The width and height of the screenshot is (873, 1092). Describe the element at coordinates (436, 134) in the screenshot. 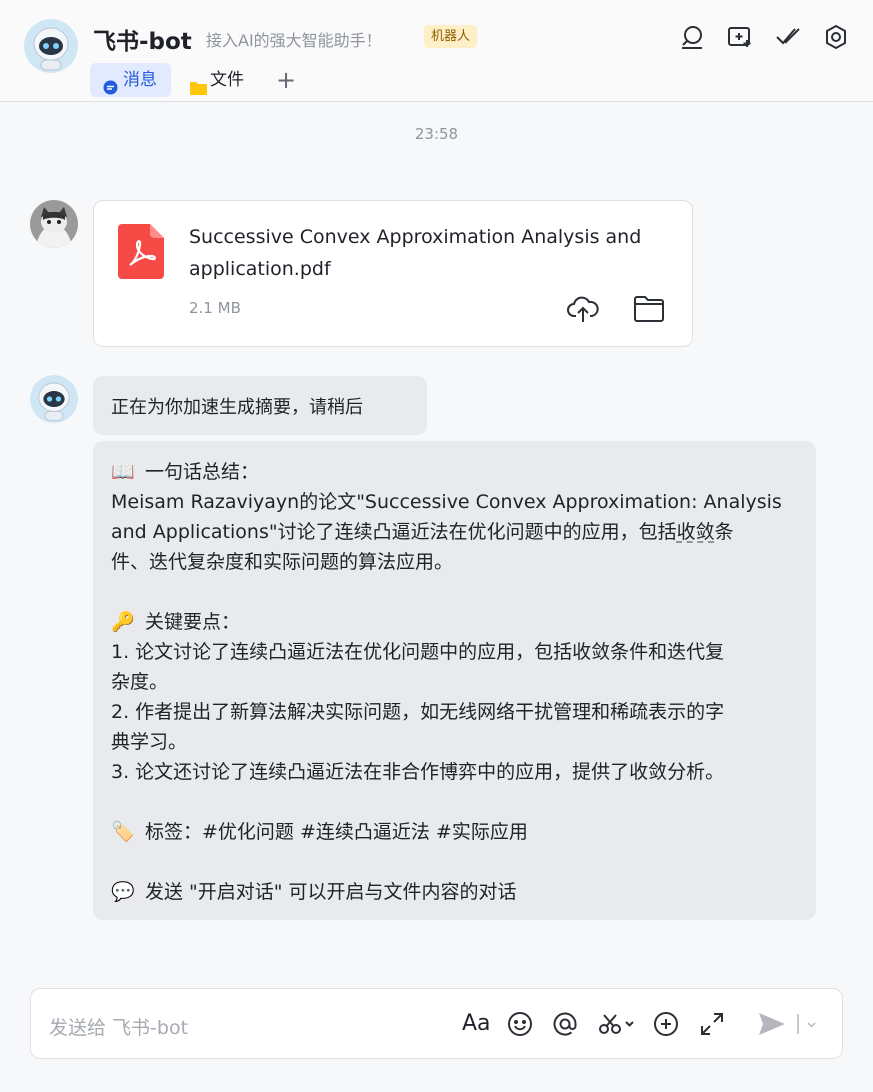

I see `message-timestamp: 23:58` at that location.